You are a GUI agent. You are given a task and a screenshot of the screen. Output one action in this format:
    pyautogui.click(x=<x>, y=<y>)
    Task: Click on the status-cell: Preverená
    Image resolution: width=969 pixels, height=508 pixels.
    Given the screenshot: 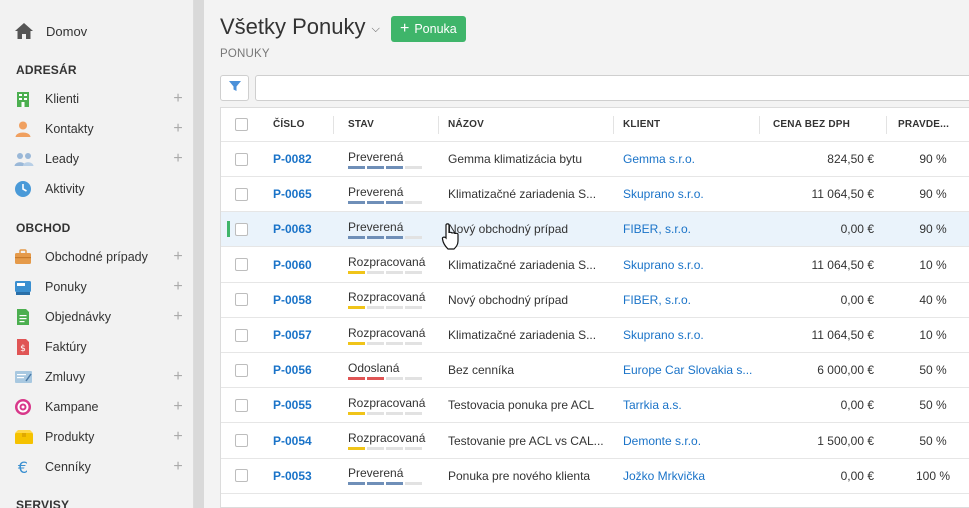 What is the action you would take?
    pyautogui.click(x=395, y=229)
    